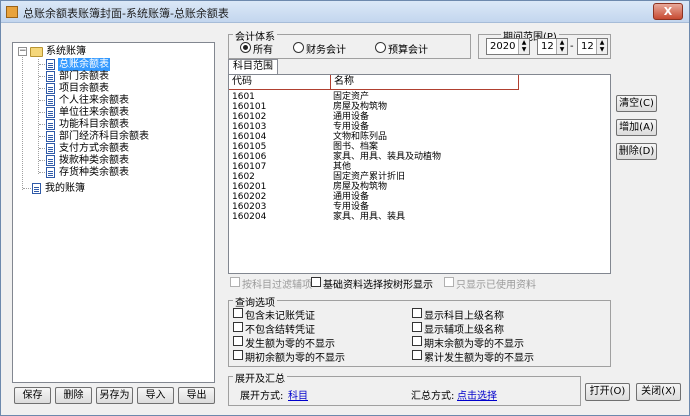 This screenshot has width=690, height=416. What do you see at coordinates (196, 395) in the screenshot?
I see `export-button: 导出` at bounding box center [196, 395].